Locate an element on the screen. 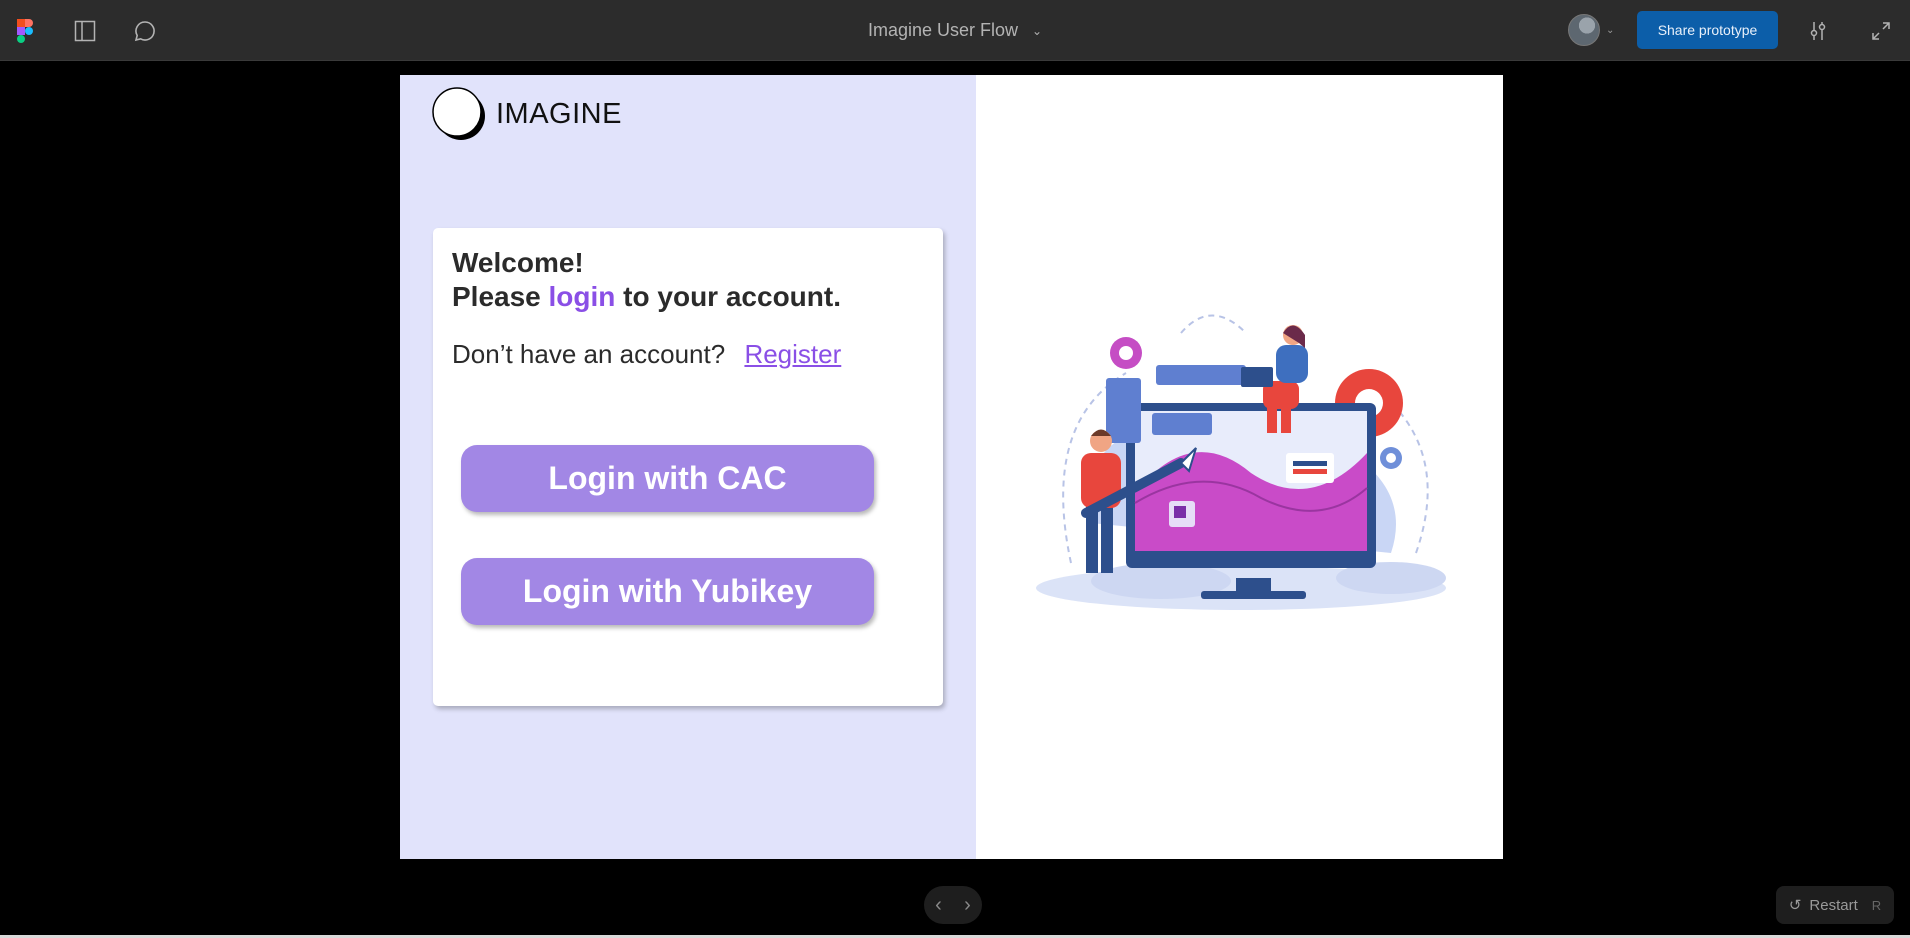 Image resolution: width=1910 pixels, height=938 pixels. figma-logo-icon is located at coordinates (25, 31).